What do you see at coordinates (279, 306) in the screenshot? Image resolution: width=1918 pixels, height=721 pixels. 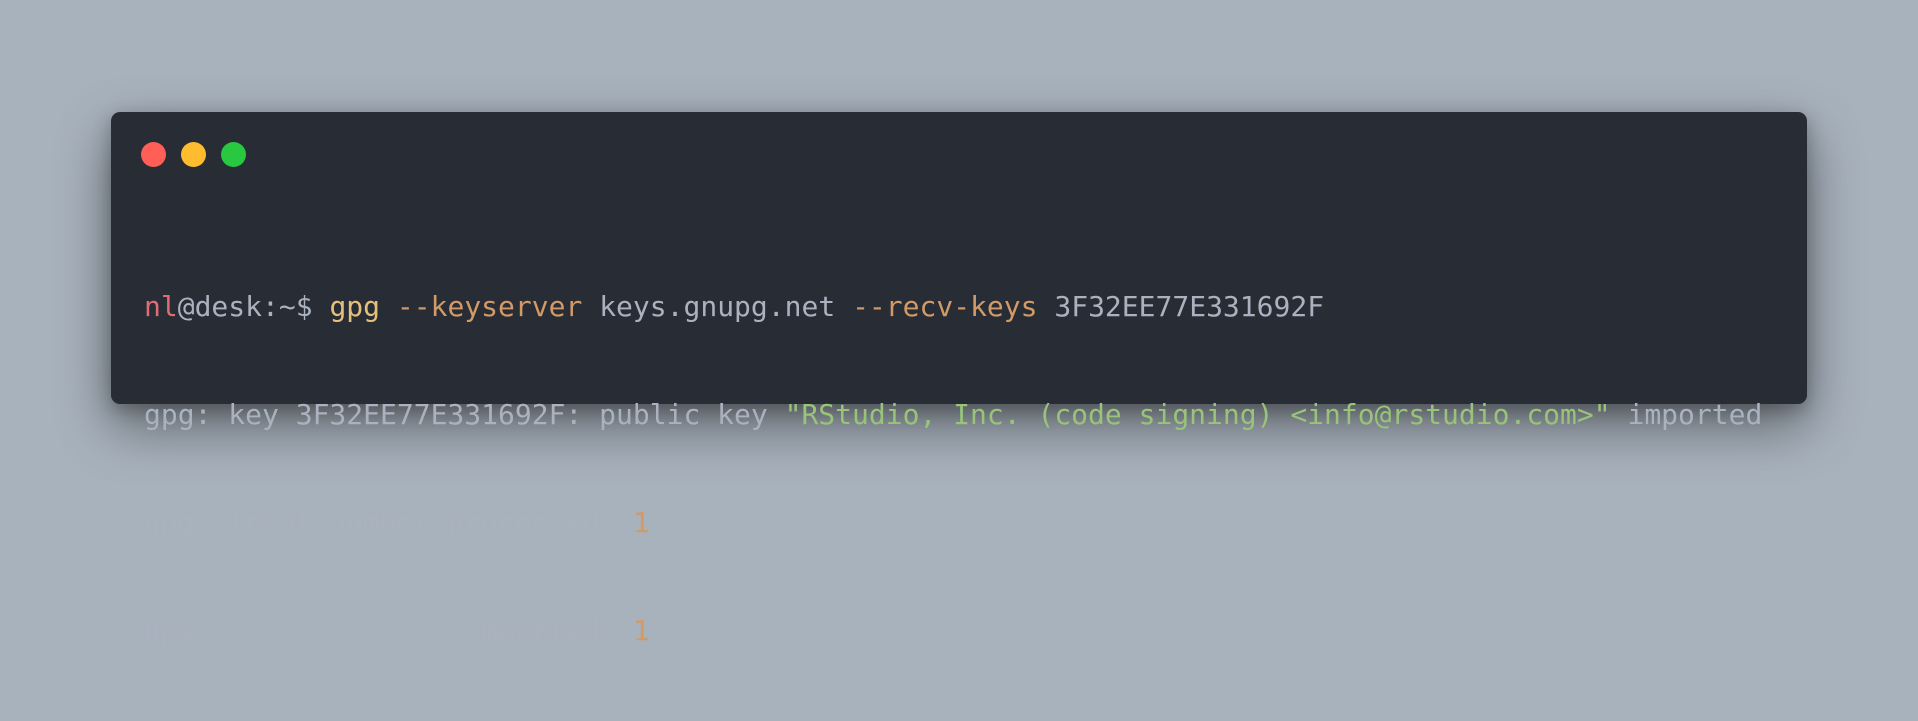 I see `prompt-path: :~` at bounding box center [279, 306].